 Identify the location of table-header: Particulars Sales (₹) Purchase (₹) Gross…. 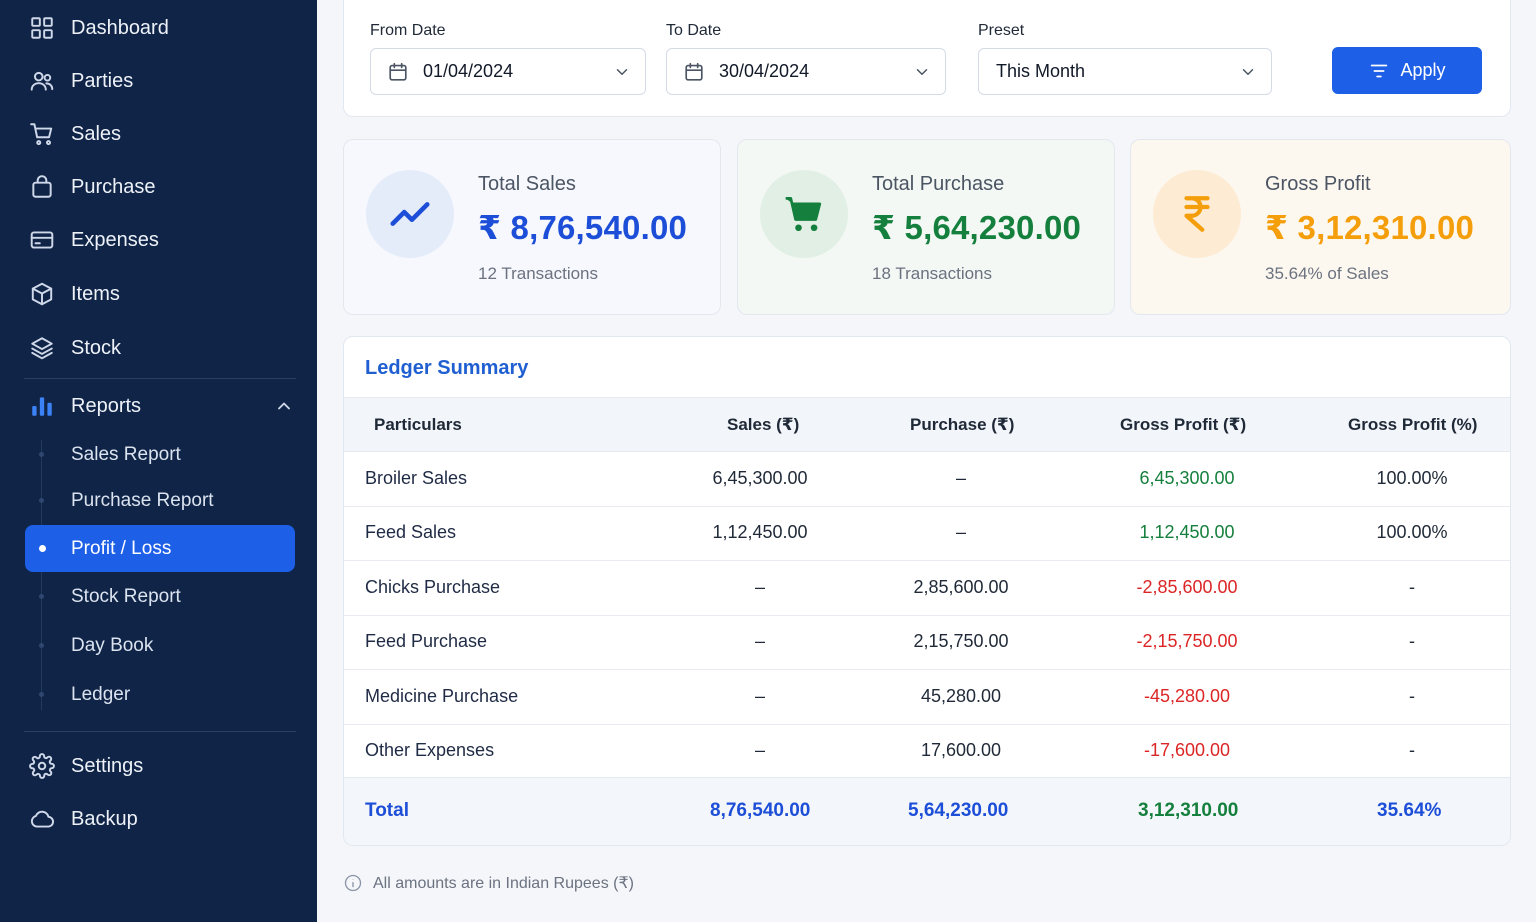
(927, 424).